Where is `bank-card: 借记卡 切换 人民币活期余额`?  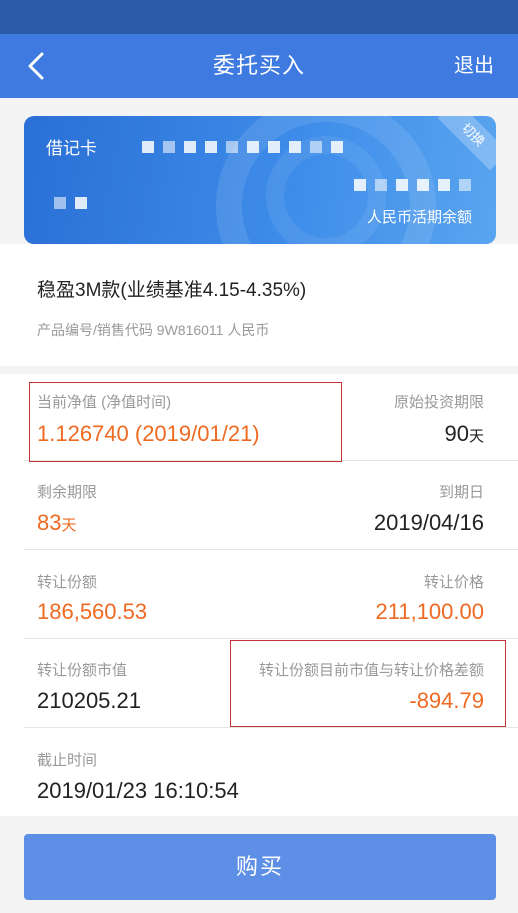 bank-card: 借记卡 切换 人民币活期余额 is located at coordinates (260, 180).